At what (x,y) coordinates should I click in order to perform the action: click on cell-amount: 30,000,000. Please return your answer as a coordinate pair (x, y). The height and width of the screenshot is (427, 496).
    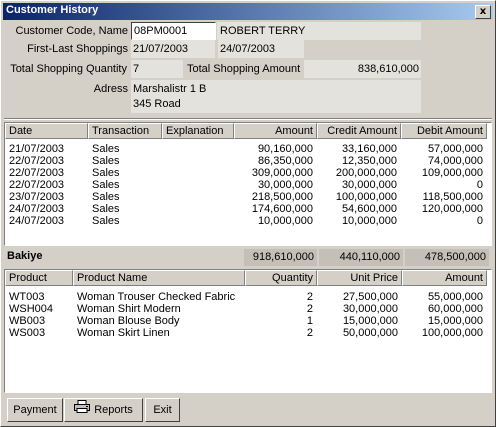
    Looking at the image, I should click on (285, 185).